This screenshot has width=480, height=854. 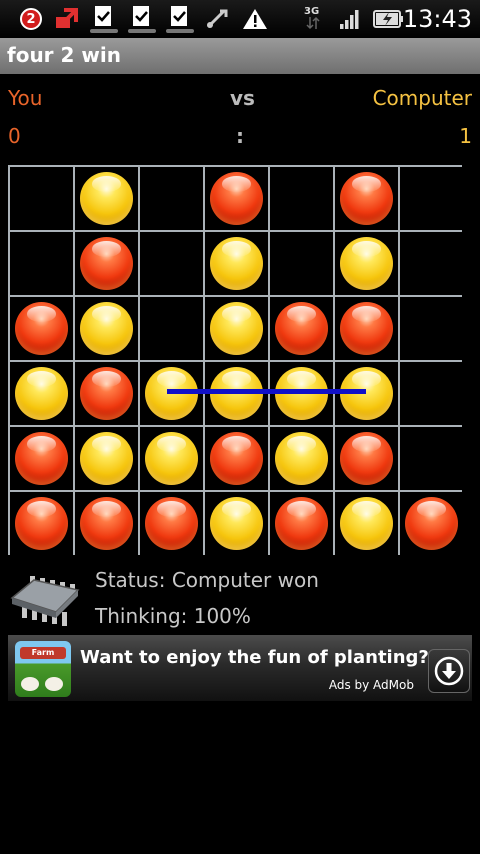 I want to click on 3g-data-icon, so click(x=313, y=23).